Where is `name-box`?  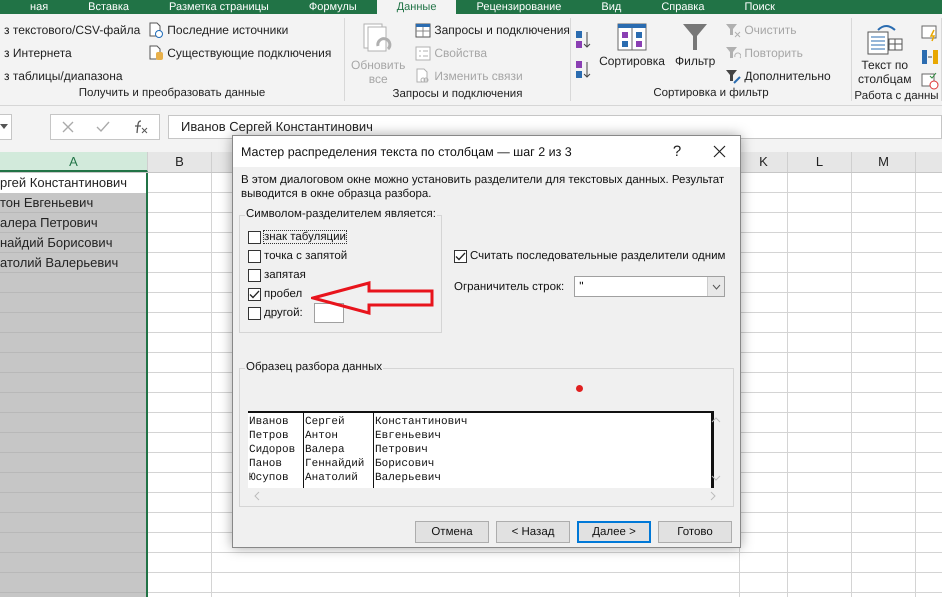
name-box is located at coordinates (6, 127).